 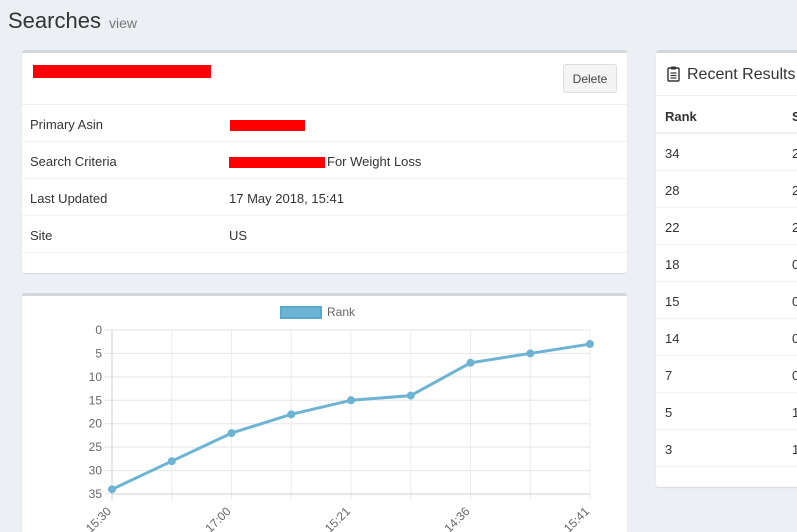 I want to click on table-row: 14 0, so click(x=726, y=337).